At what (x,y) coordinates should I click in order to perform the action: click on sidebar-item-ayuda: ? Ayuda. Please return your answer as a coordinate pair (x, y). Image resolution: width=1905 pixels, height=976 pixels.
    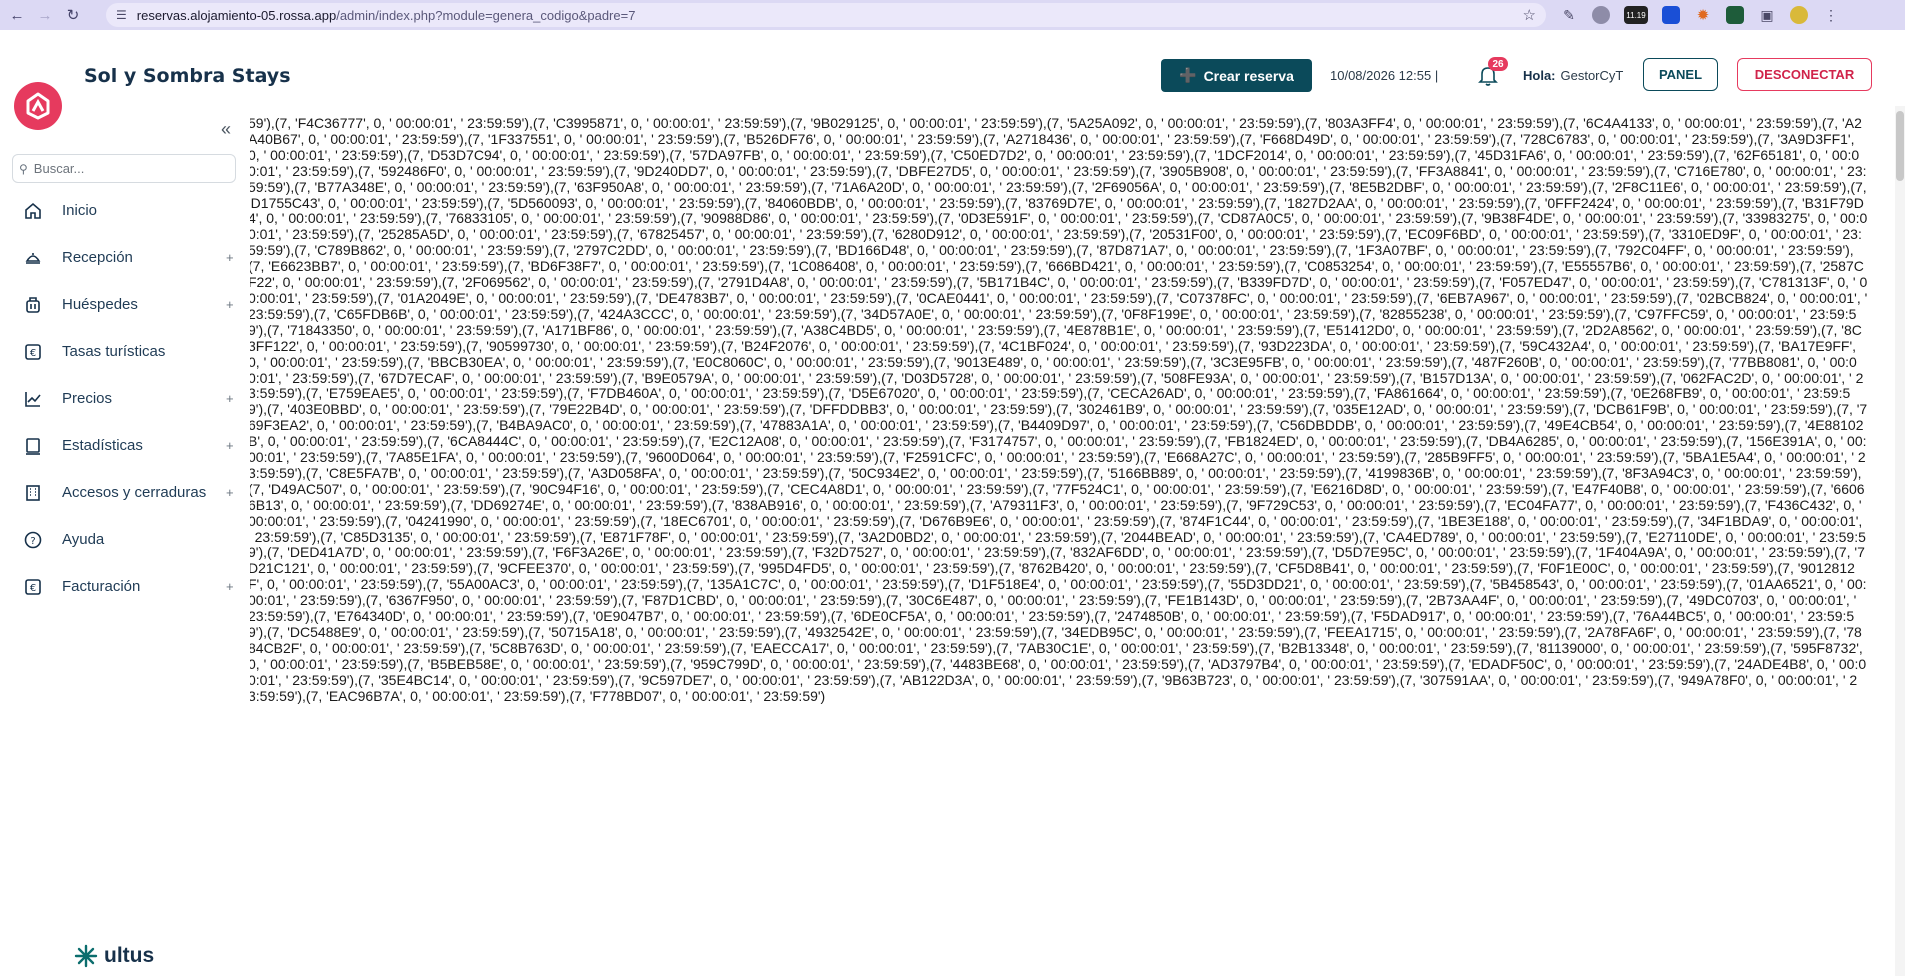
    Looking at the image, I should click on (125, 539).